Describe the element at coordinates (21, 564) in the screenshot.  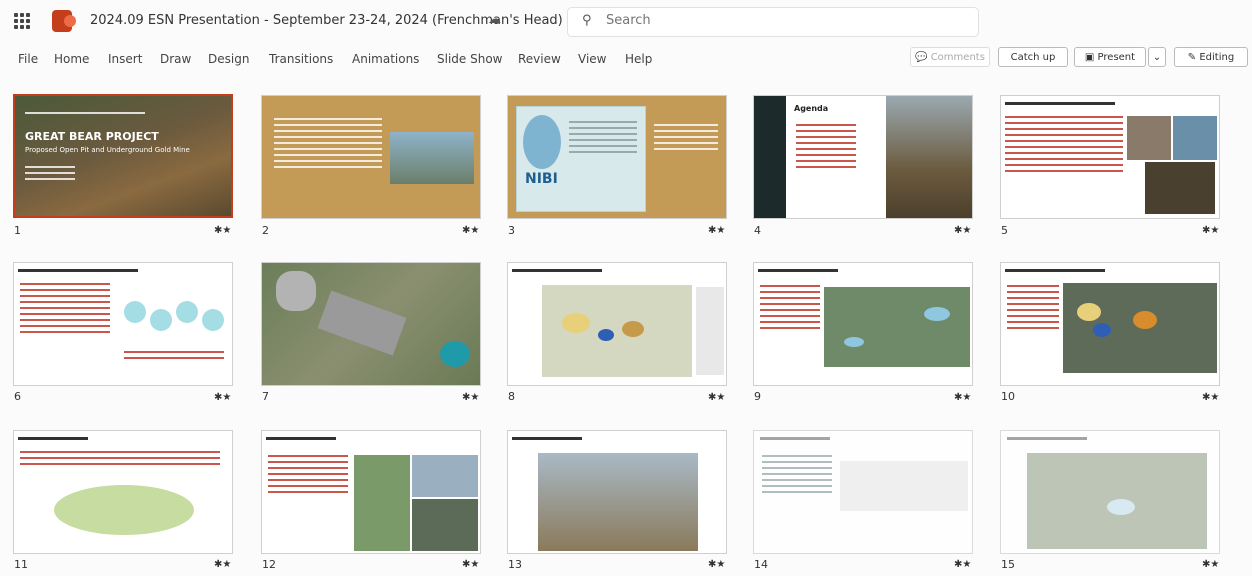
I see `slide-number: 11` at that location.